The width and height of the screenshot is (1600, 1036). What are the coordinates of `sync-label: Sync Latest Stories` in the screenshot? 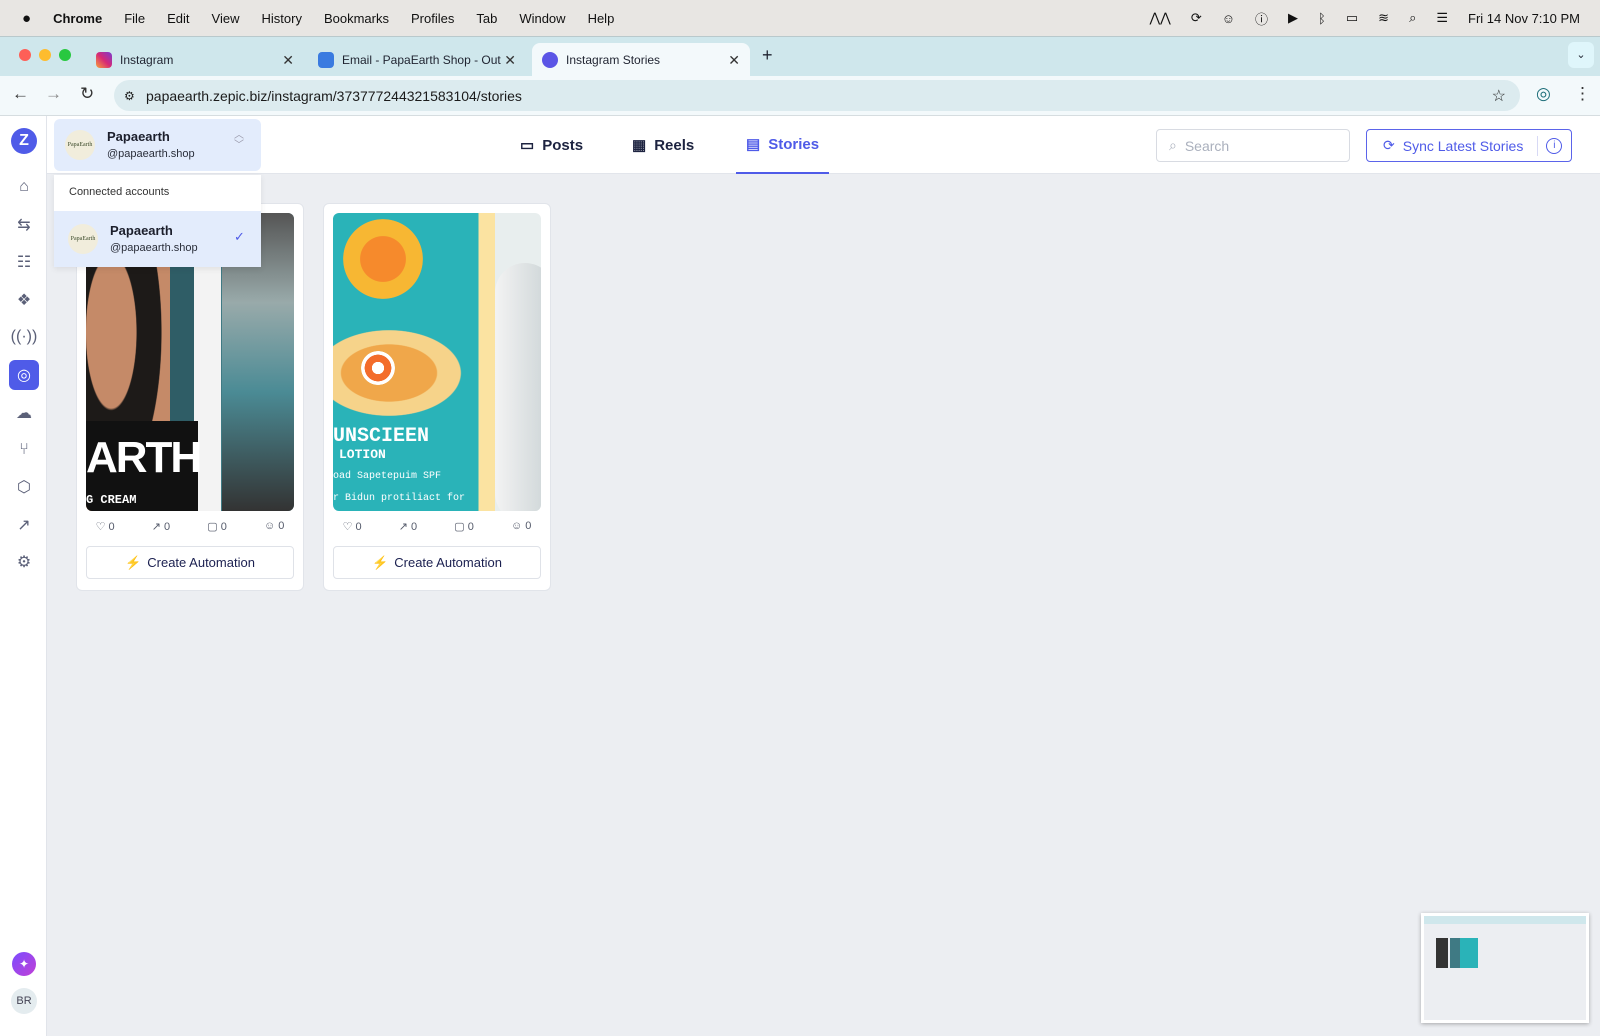 It's located at (1463, 145).